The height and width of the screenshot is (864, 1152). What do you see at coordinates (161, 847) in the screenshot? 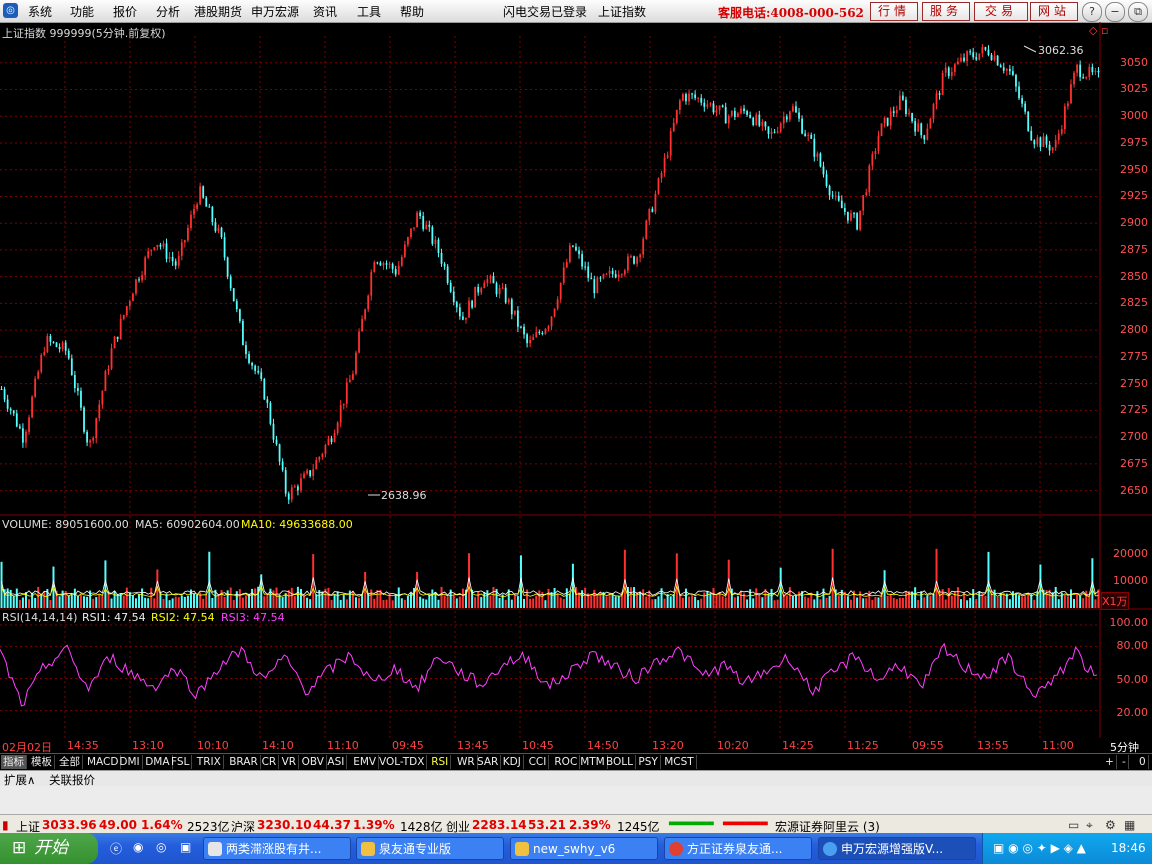
I see `chrome-icon: ◎` at bounding box center [161, 847].